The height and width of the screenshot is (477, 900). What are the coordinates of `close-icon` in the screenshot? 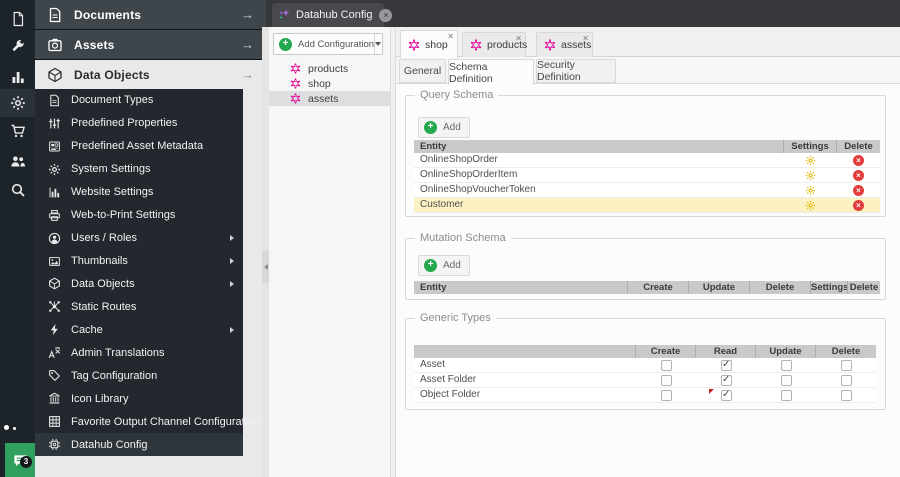 It's located at (386, 15).